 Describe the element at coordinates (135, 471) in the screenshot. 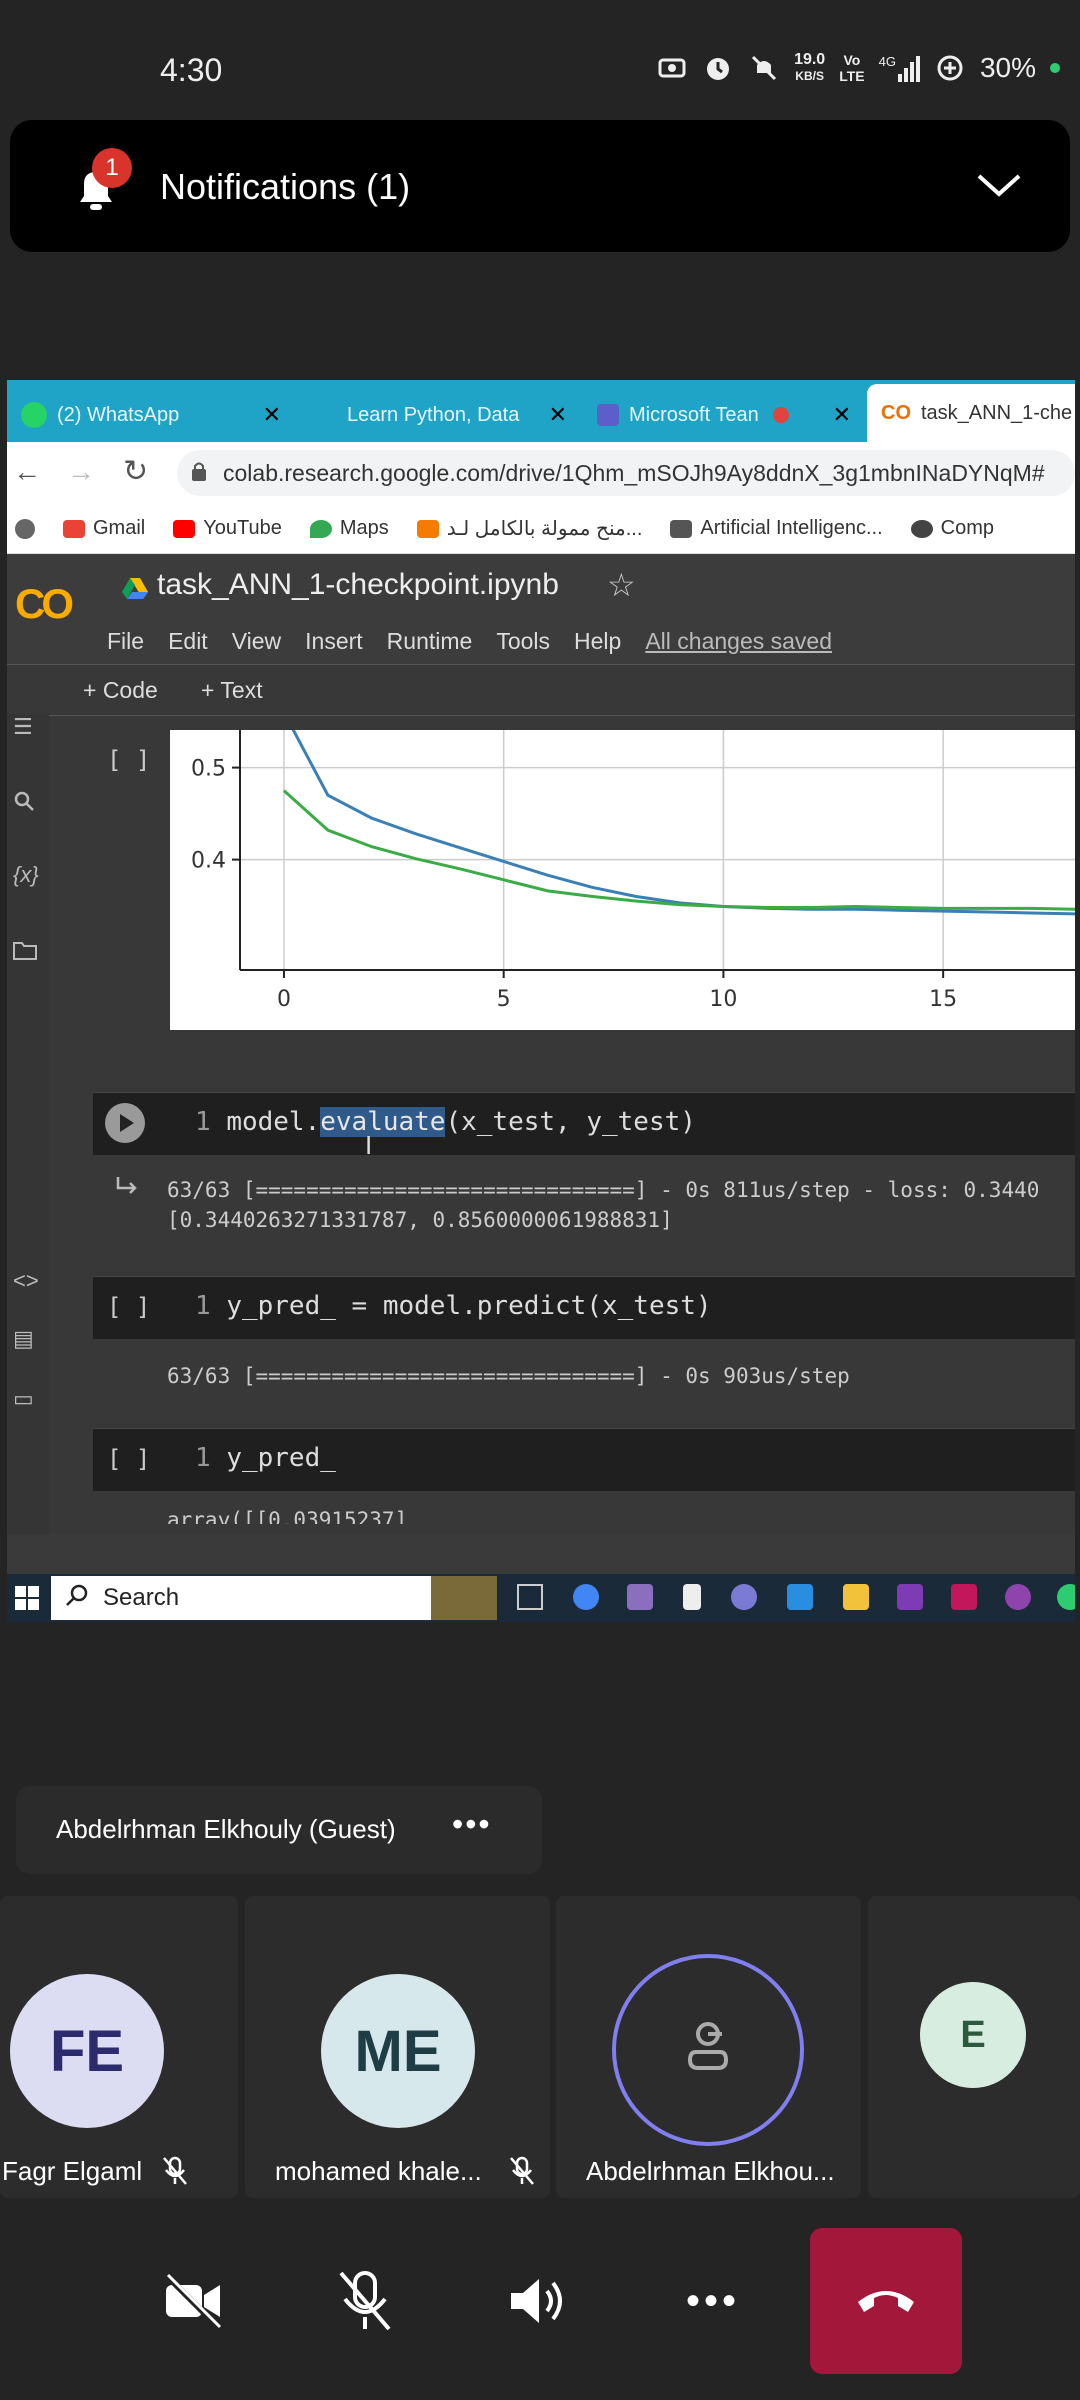

I see `reload-icon: ↻` at that location.